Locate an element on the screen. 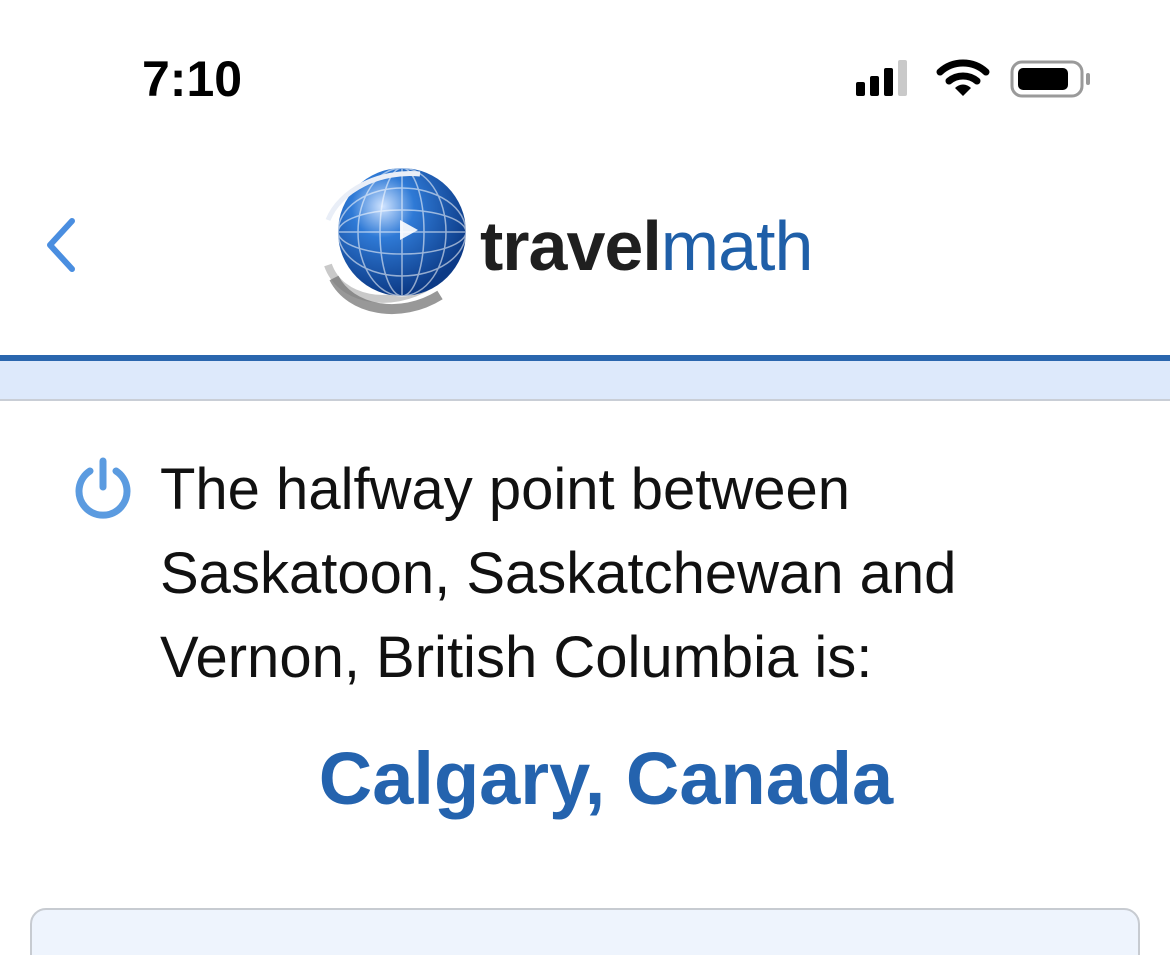 The height and width of the screenshot is (955, 1170). halfway-result-link: Calgary, Canada is located at coordinates (585, 778).